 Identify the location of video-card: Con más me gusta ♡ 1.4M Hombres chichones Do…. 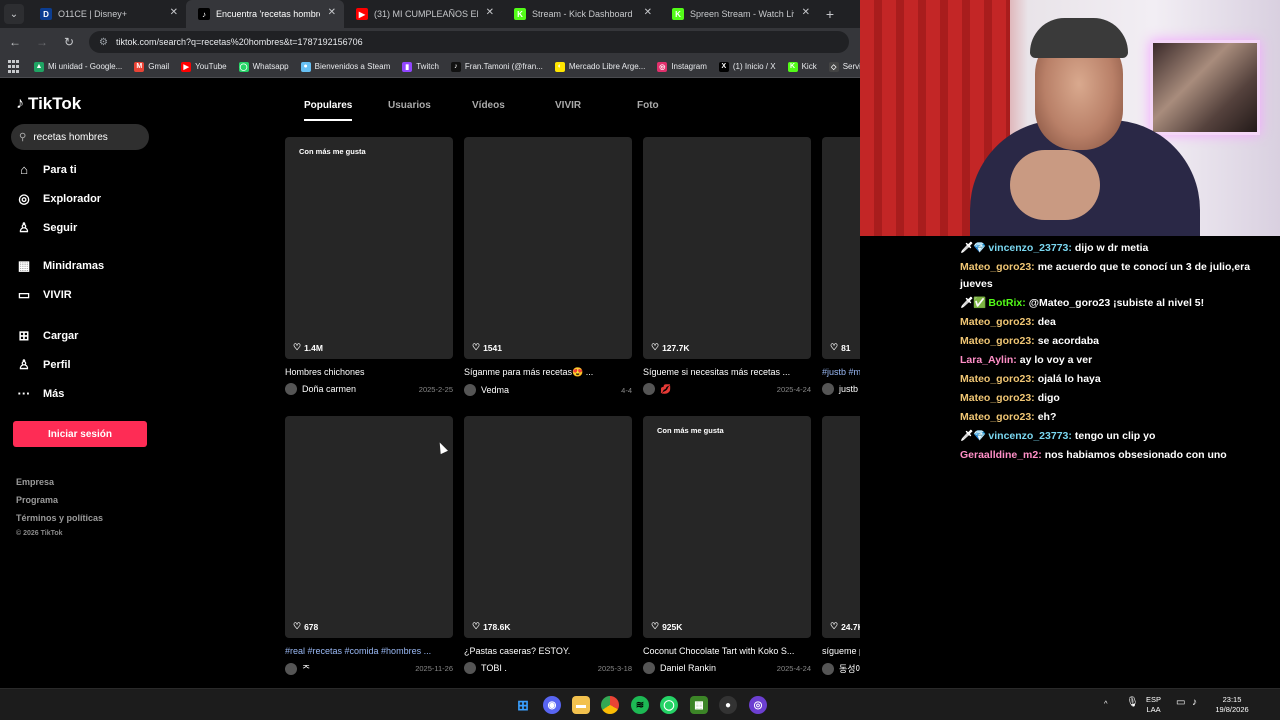
(369, 266).